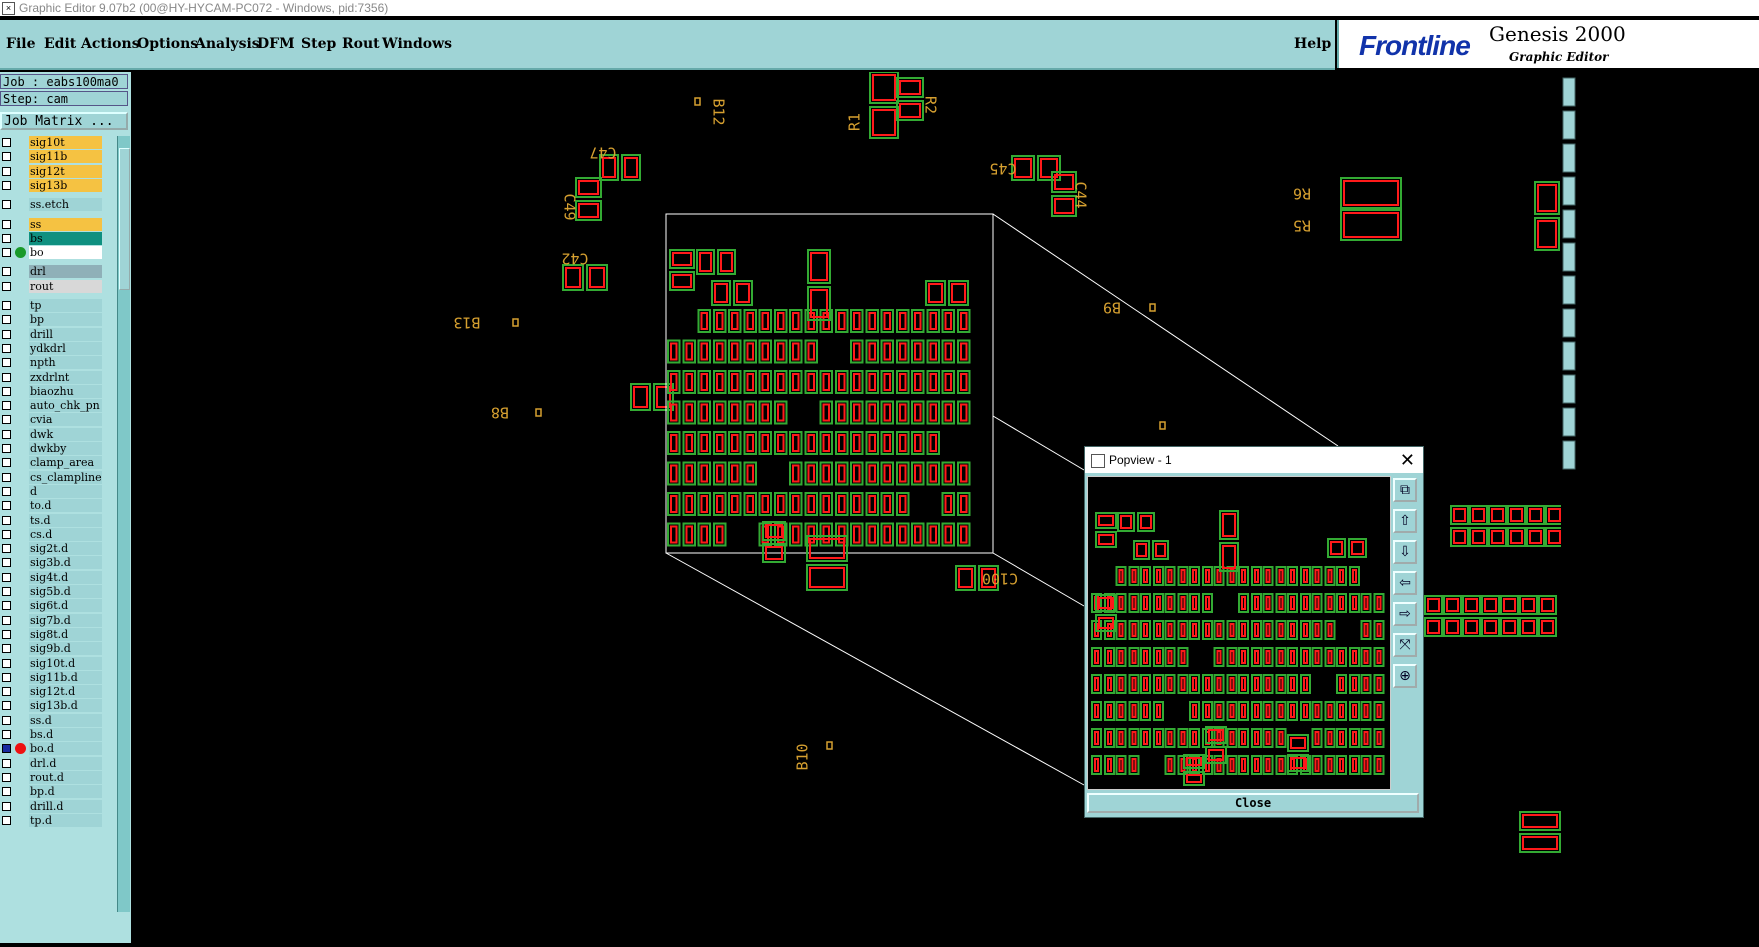  What do you see at coordinates (65, 334) in the screenshot?
I see `layer-name: drill` at bounding box center [65, 334].